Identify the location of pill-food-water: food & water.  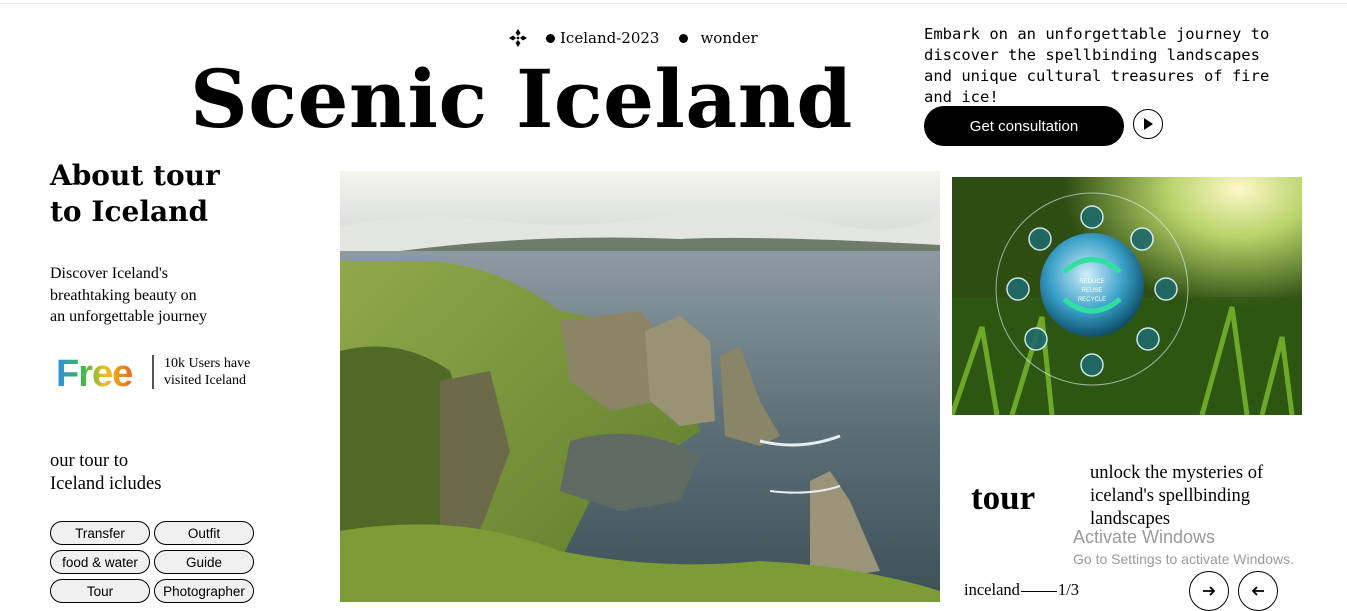
(100, 562).